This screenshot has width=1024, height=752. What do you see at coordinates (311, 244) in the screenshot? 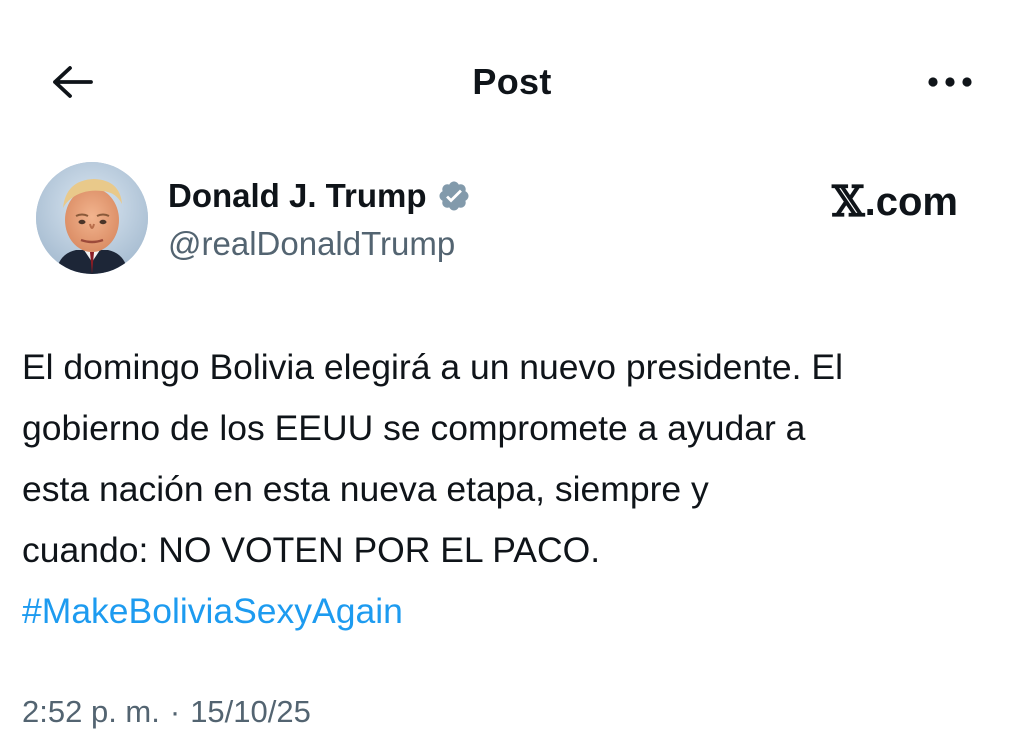
I see `author-handle: @realDonaldTrump` at bounding box center [311, 244].